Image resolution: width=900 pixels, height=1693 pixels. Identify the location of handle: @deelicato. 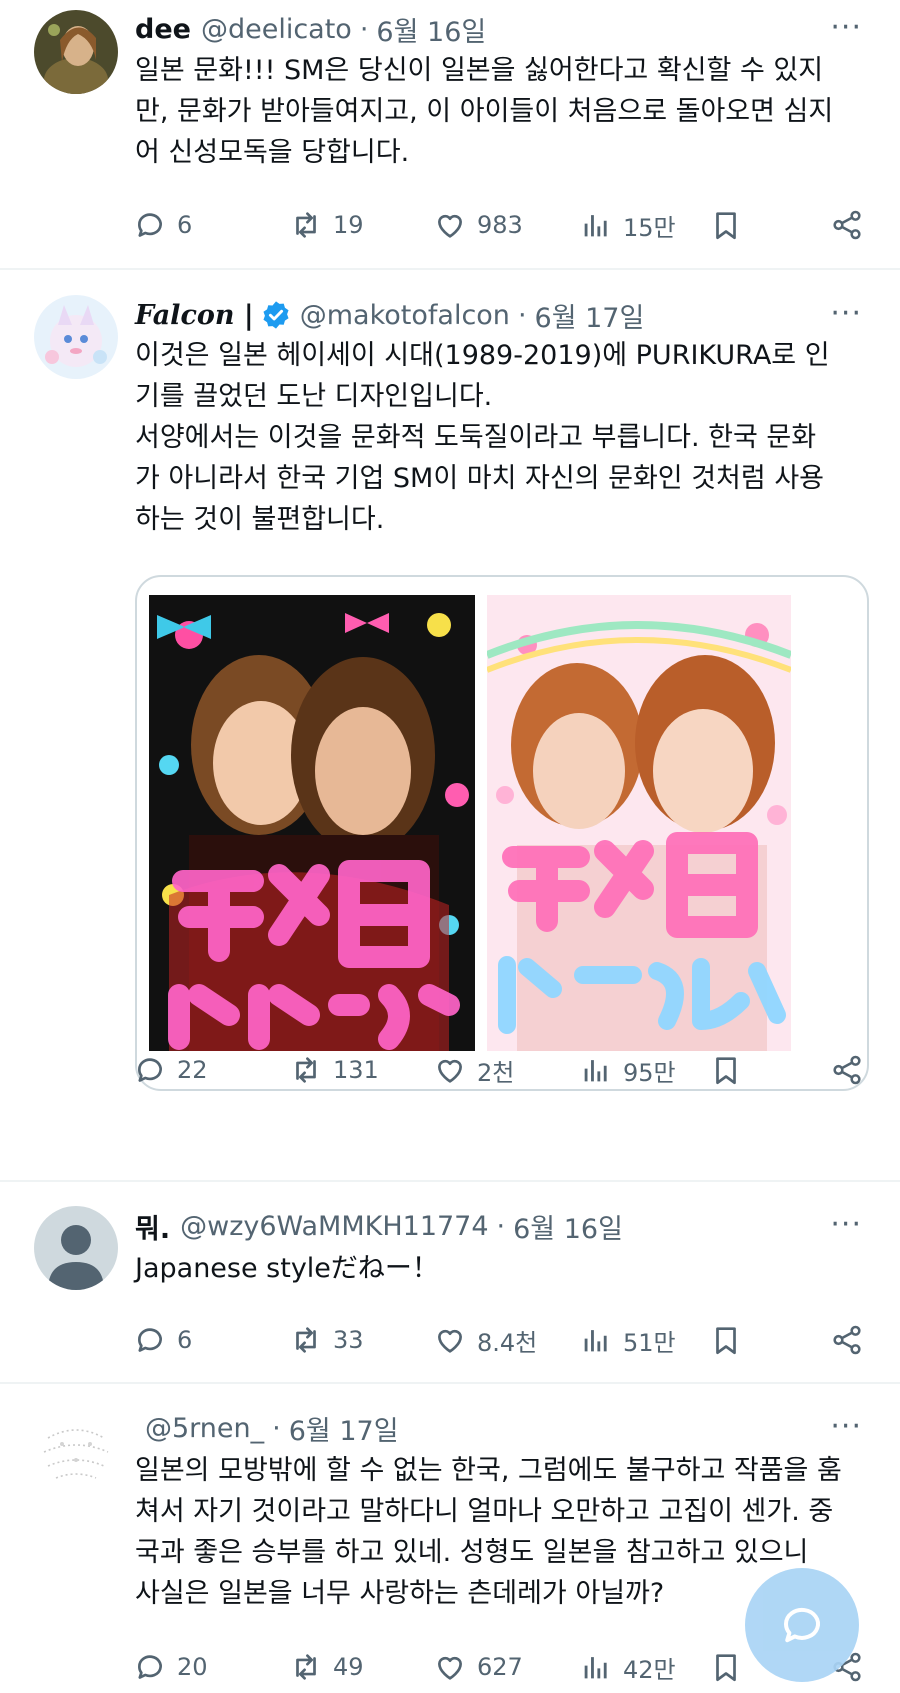
(276, 29).